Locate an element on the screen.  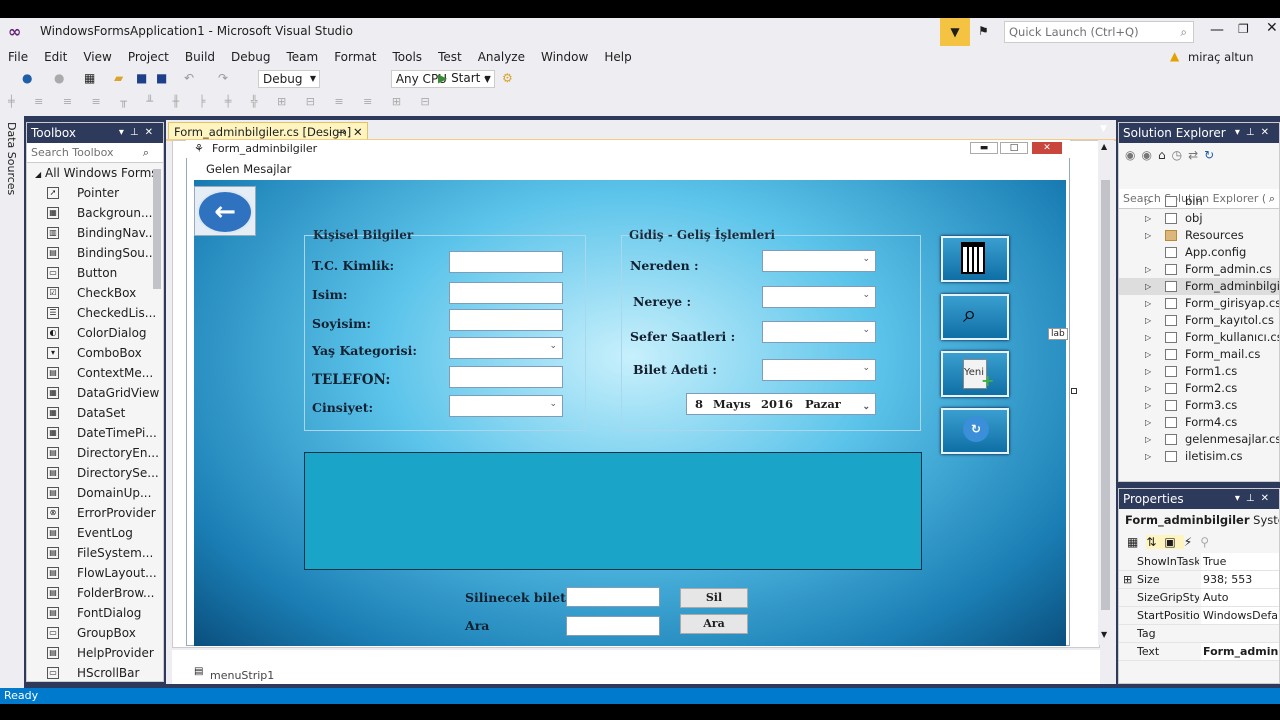
solution-item: ▷ Form_mail.cs is located at coordinates (1199, 354).